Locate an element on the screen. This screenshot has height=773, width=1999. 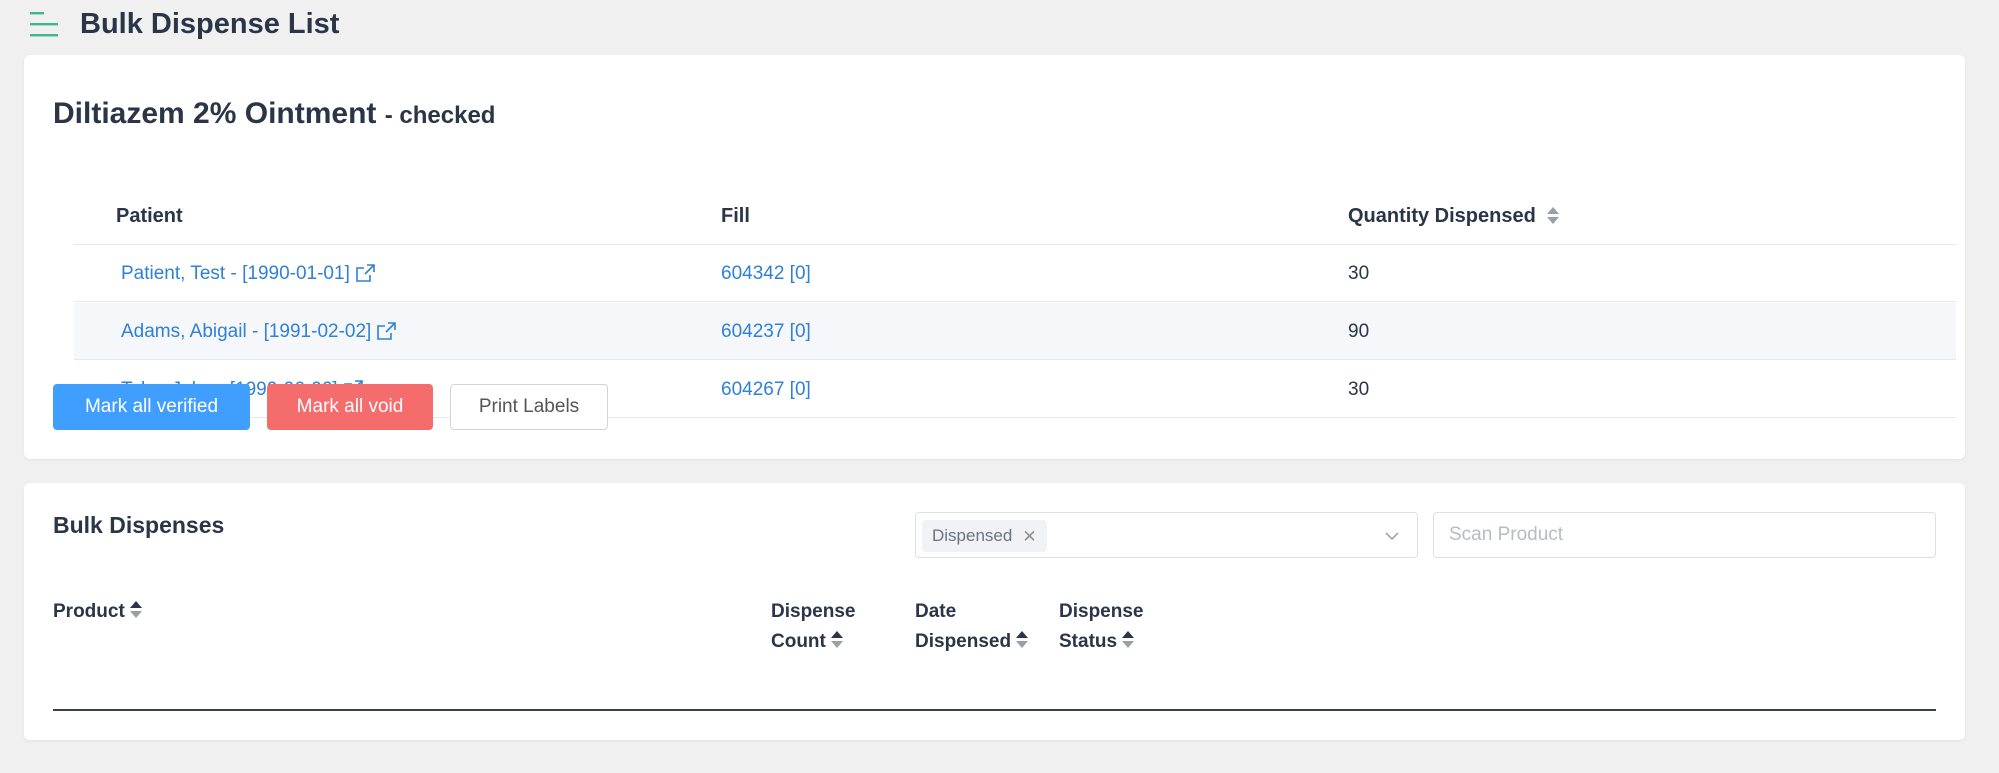
patient-name: Patient, Test - [1990-01-01] is located at coordinates (235, 273).